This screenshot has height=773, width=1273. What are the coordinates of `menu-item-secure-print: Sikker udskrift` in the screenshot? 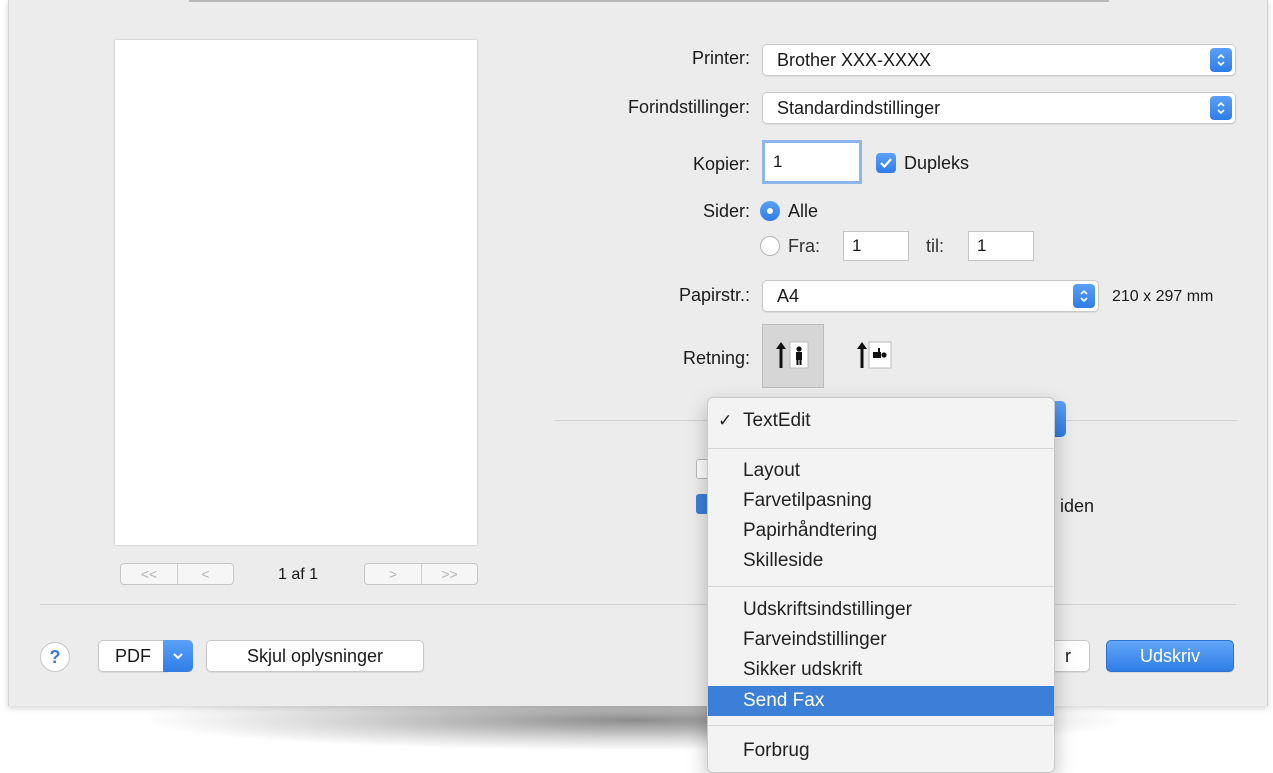 It's located at (881, 670).